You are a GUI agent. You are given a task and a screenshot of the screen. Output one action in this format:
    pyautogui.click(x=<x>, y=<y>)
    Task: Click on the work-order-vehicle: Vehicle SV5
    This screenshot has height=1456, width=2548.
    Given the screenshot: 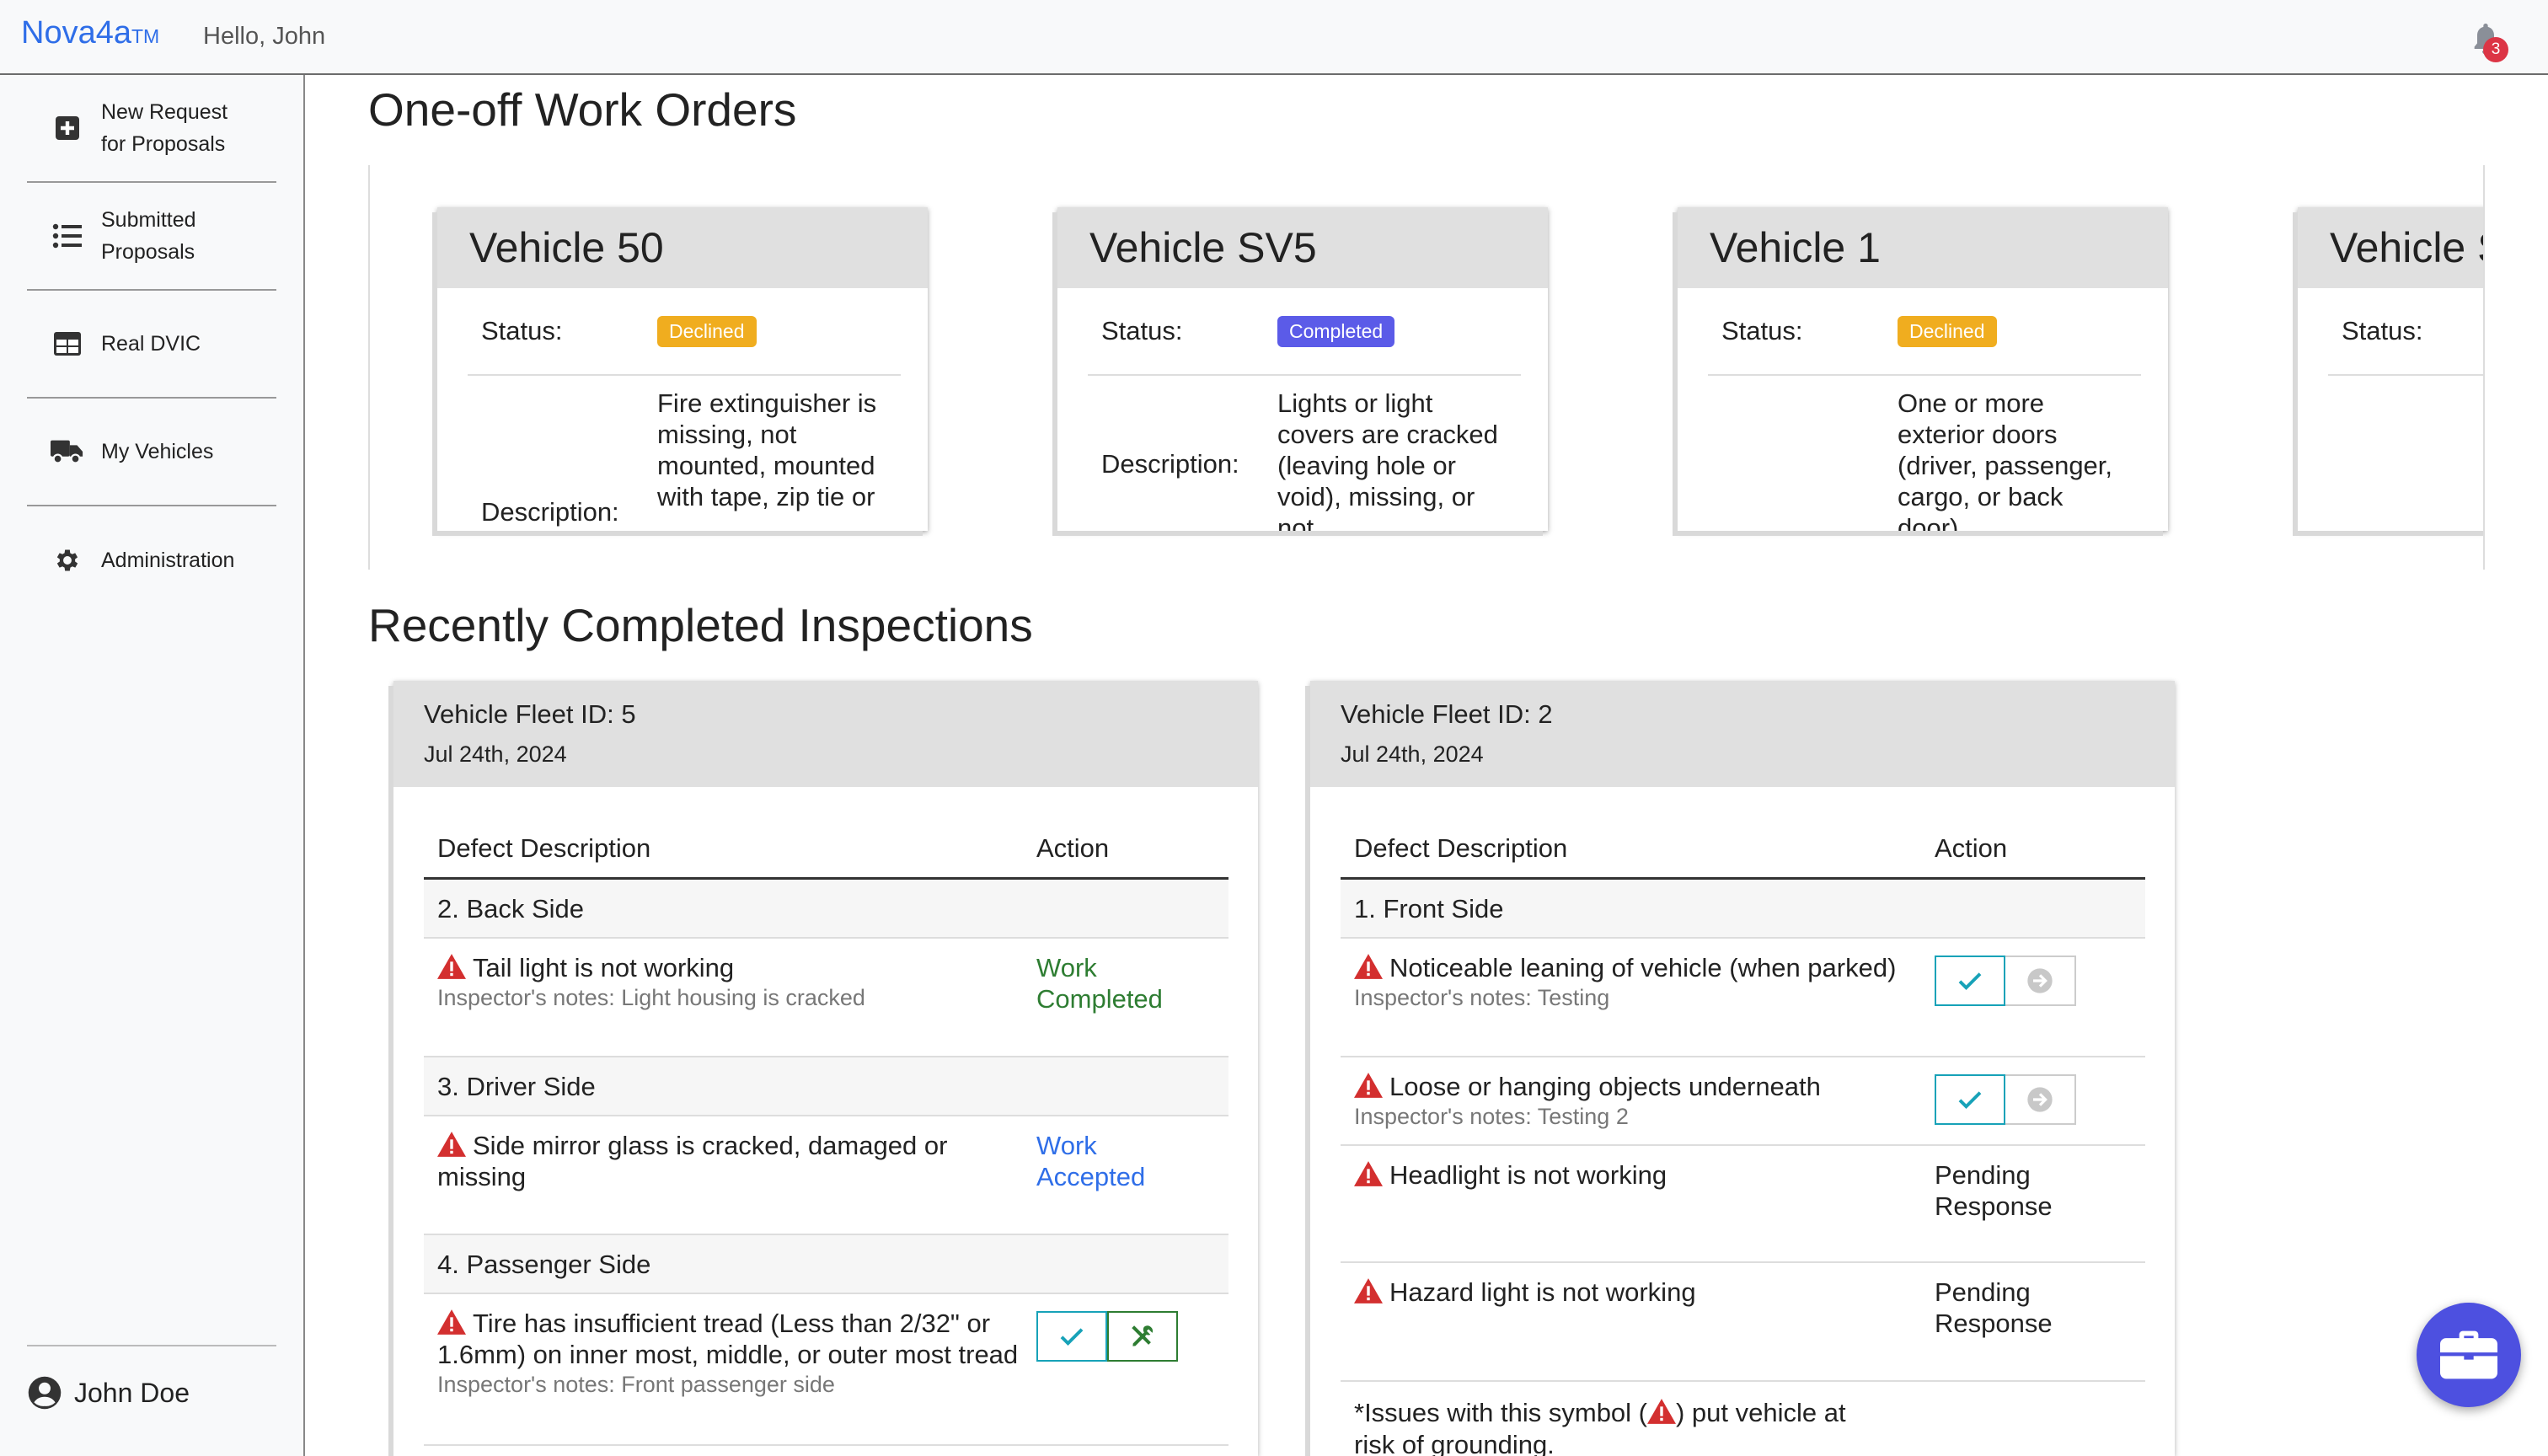 What is the action you would take?
    pyautogui.click(x=1302, y=247)
    